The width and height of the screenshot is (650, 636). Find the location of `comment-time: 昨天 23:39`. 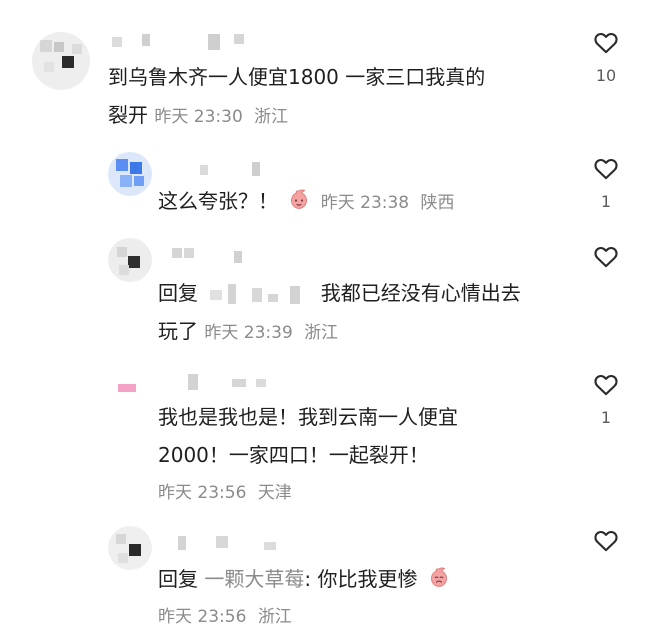

comment-time: 昨天 23:39 is located at coordinates (248, 333).